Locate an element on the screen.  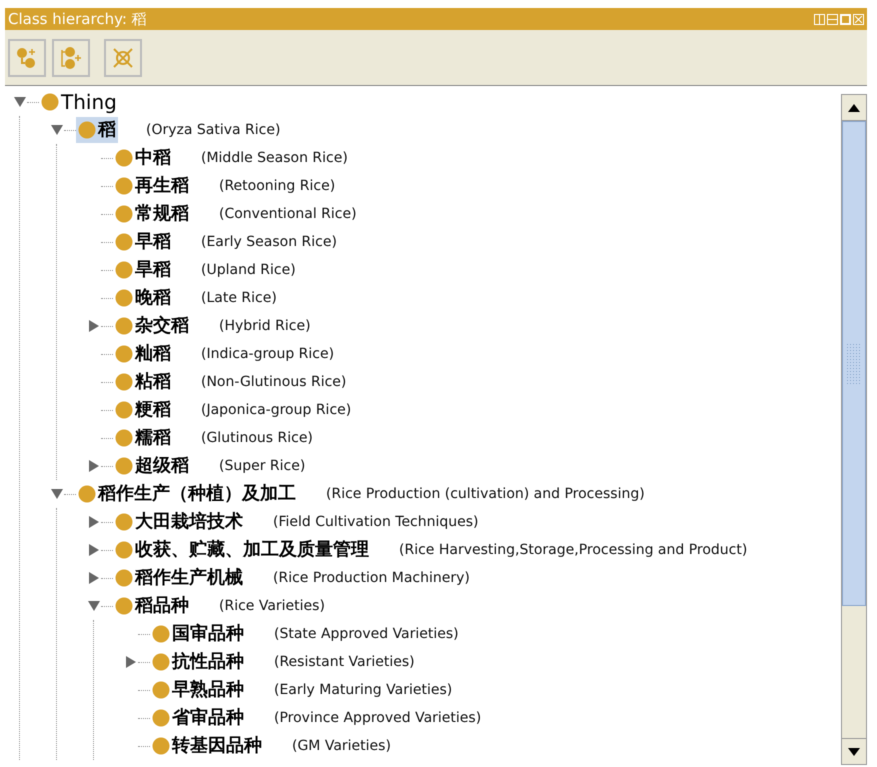
class-node: 转基因品种 is located at coordinates (207, 746).